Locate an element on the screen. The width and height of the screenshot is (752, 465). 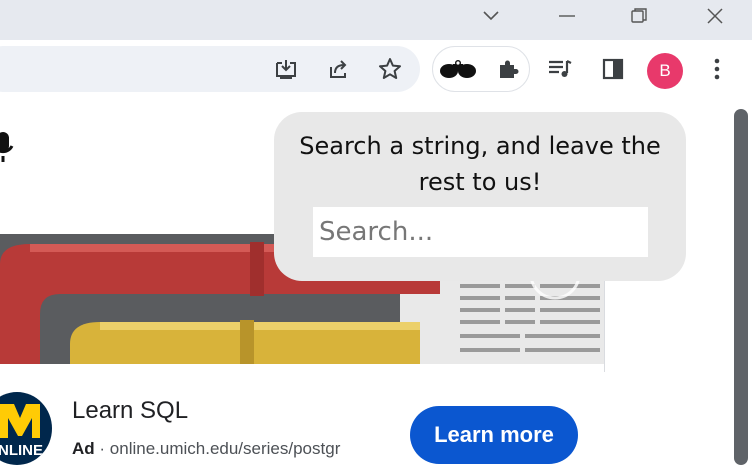
avatar-letter: B is located at coordinates (665, 70).